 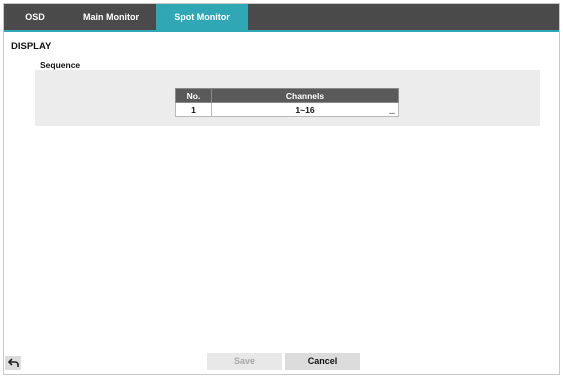 What do you see at coordinates (111, 17) in the screenshot?
I see `tab-main-monitor: Main Monitor` at bounding box center [111, 17].